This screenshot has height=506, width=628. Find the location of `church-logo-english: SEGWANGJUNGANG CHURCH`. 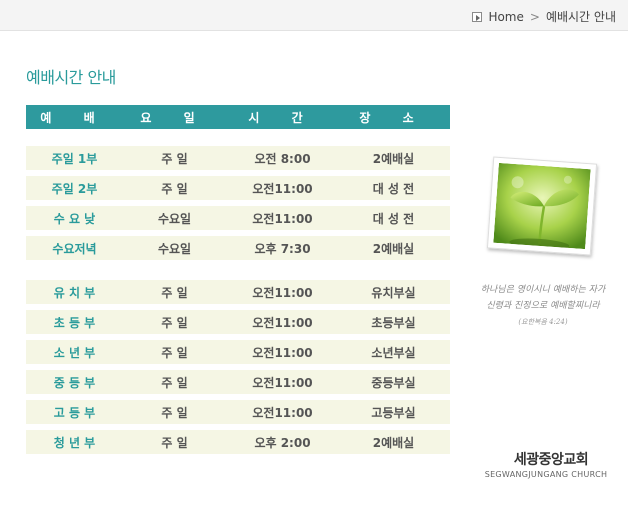

church-logo-english: SEGWANGJUNGANG CHURCH is located at coordinates (546, 474).